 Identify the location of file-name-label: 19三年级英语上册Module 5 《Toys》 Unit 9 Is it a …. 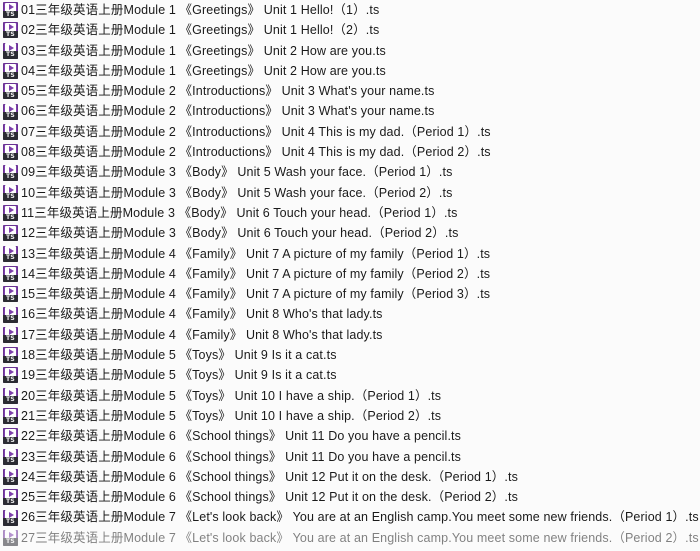
(179, 375).